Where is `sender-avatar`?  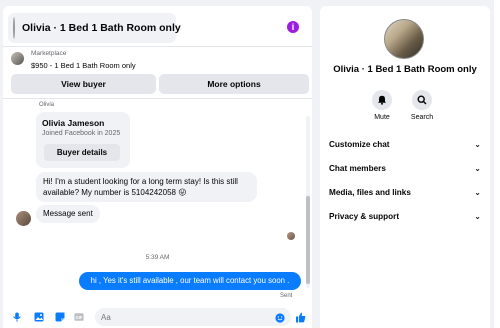
sender-avatar is located at coordinates (23, 218).